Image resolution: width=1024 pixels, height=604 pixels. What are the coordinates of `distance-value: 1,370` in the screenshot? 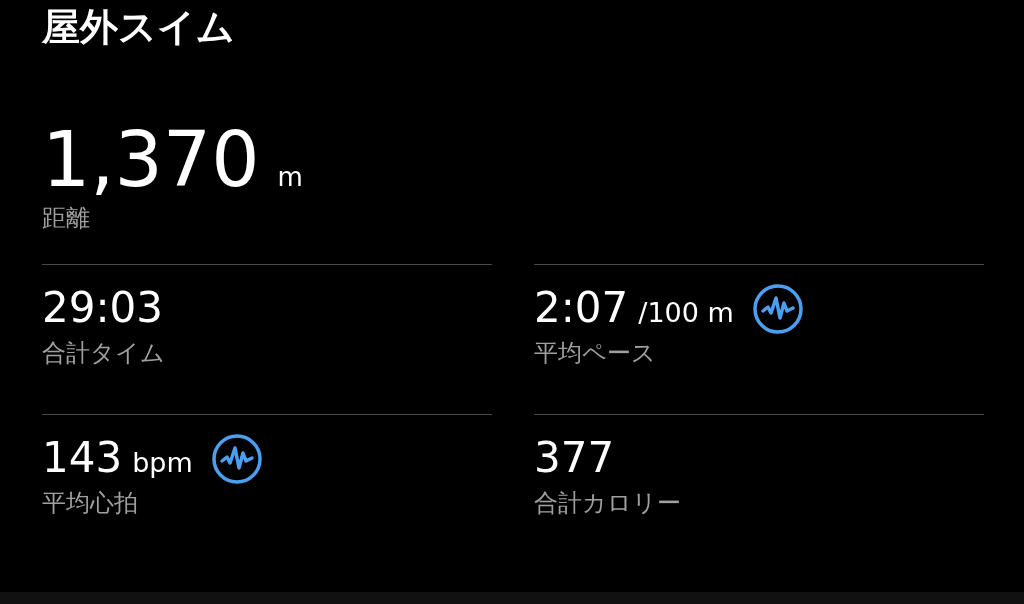 It's located at (151, 160).